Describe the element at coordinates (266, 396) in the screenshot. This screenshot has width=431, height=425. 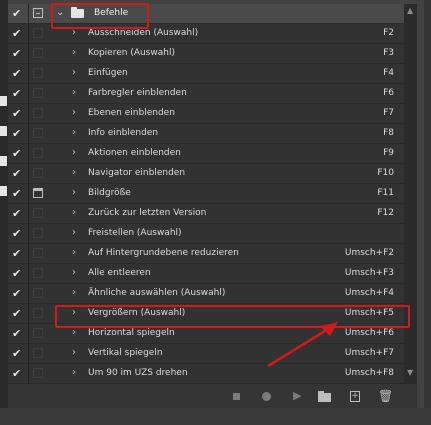
I see `record-icon` at that location.